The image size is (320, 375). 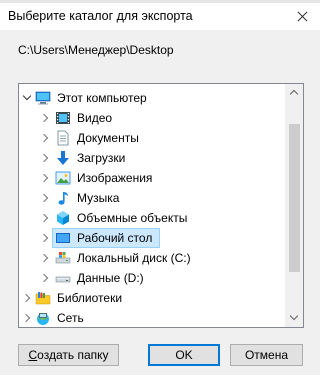 I want to click on scroll-thumb, so click(x=294, y=198).